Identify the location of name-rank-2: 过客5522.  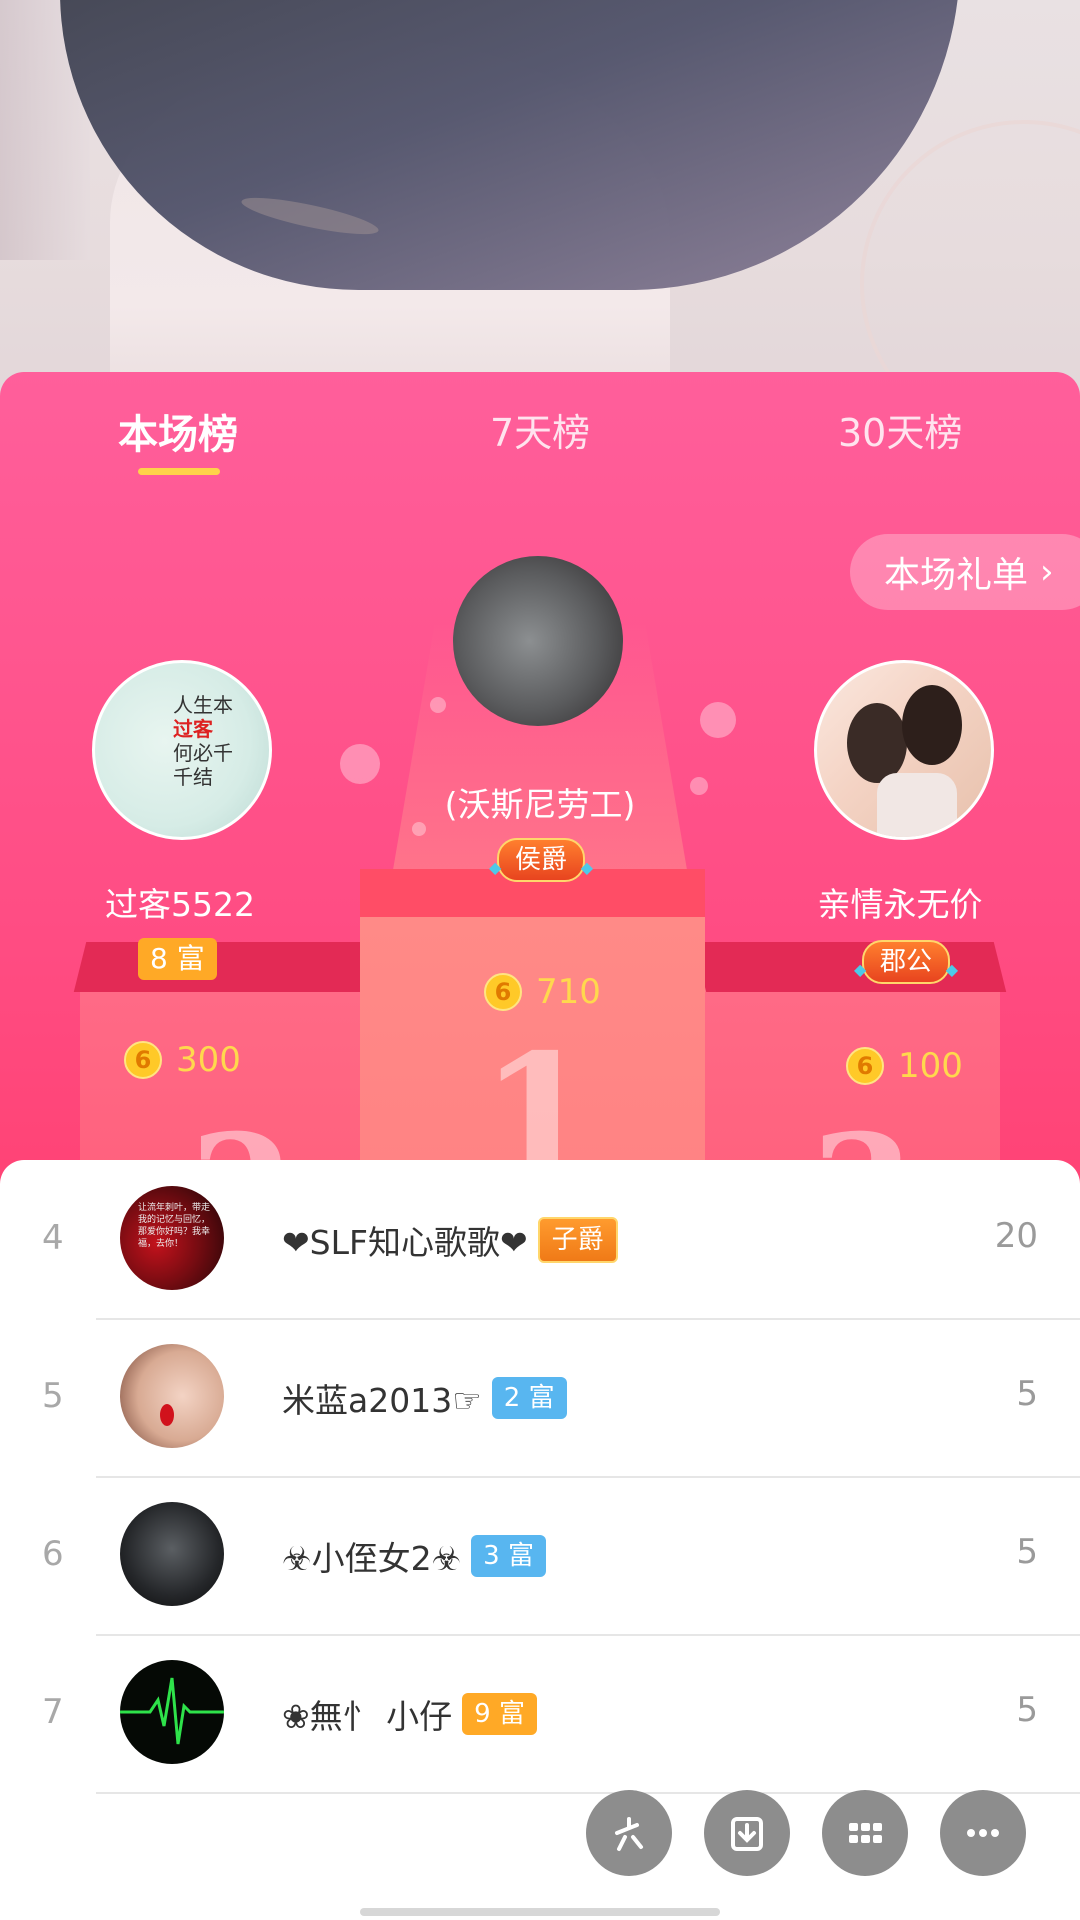
(180, 902).